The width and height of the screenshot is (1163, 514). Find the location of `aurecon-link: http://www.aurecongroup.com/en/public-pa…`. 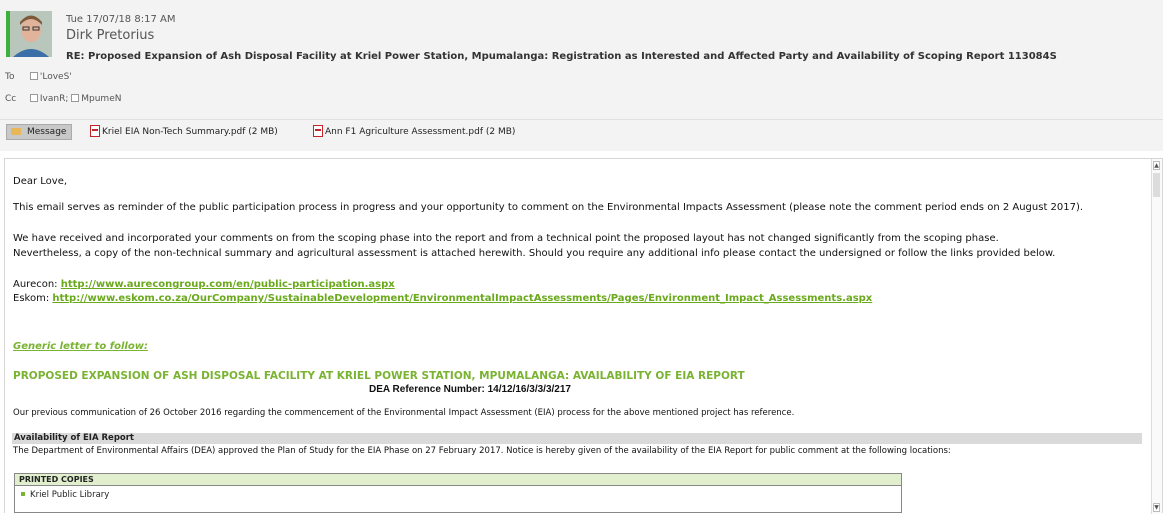

aurecon-link: http://www.aurecongroup.com/en/public-pa… is located at coordinates (228, 284).